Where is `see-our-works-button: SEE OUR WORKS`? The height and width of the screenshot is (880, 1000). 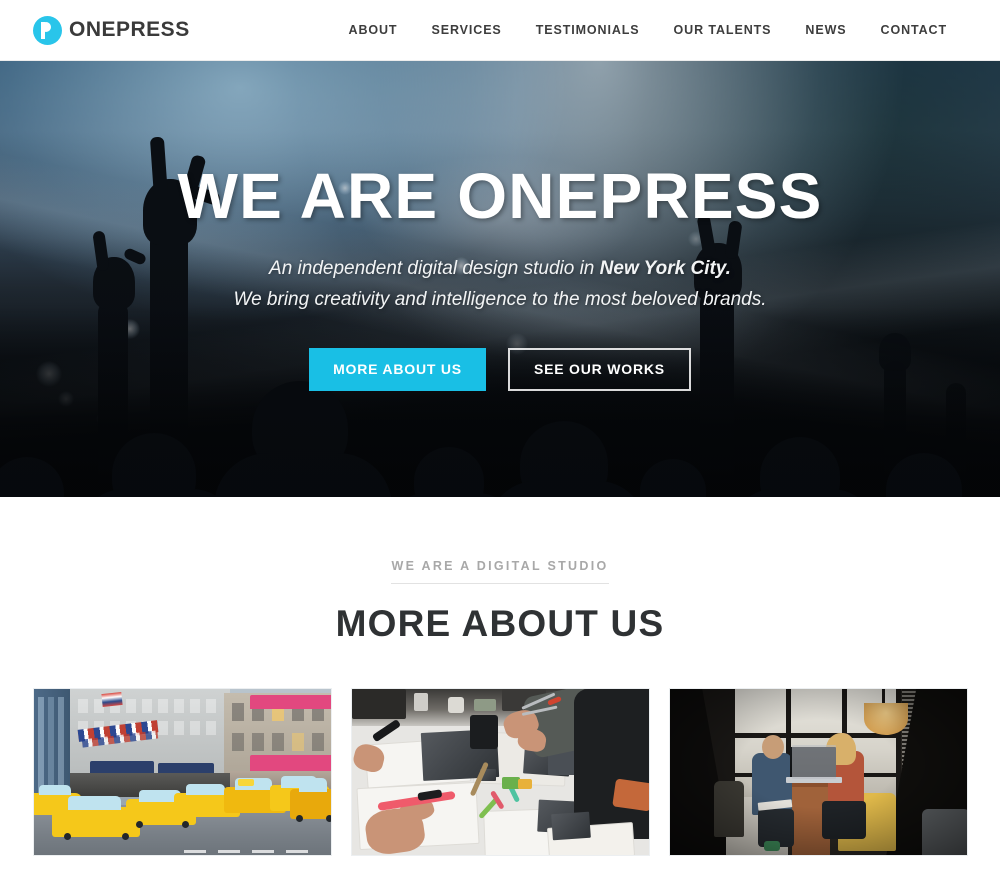
see-our-works-button: SEE OUR WORKS is located at coordinates (599, 369).